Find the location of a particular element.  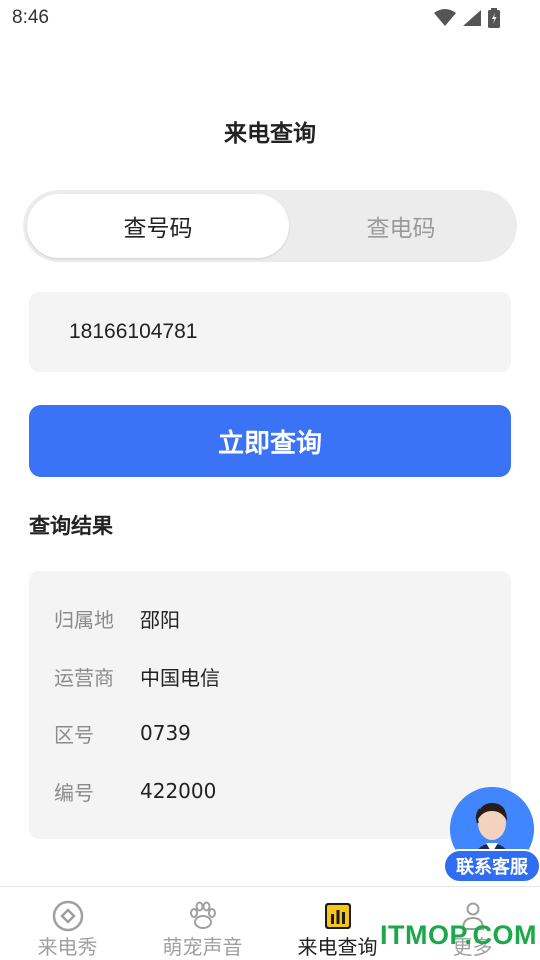

paw-icon is located at coordinates (202, 915).